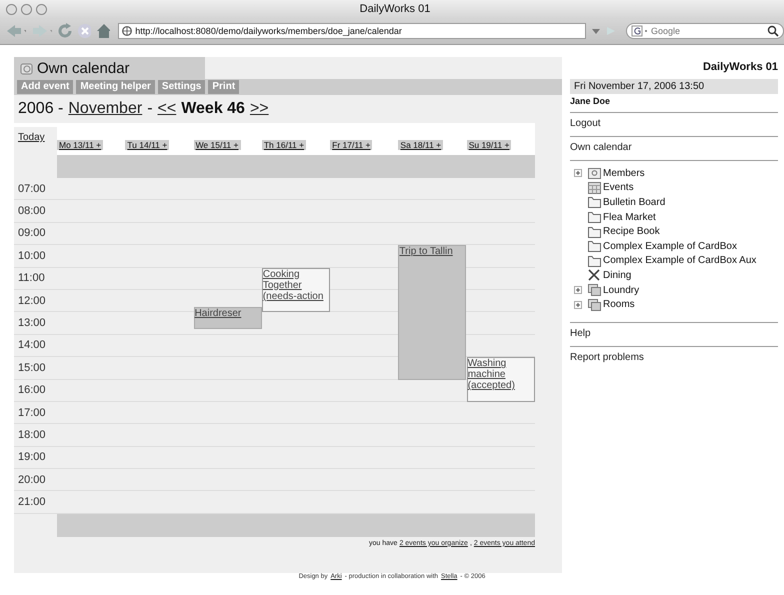 The width and height of the screenshot is (784, 595). I want to click on close-window-button, so click(11, 9).